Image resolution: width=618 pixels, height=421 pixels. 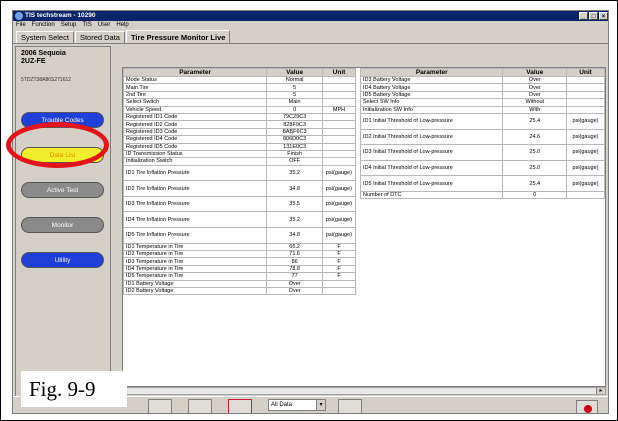 What do you see at coordinates (239, 102) in the screenshot?
I see `table-row: Select Switch Main` at bounding box center [239, 102].